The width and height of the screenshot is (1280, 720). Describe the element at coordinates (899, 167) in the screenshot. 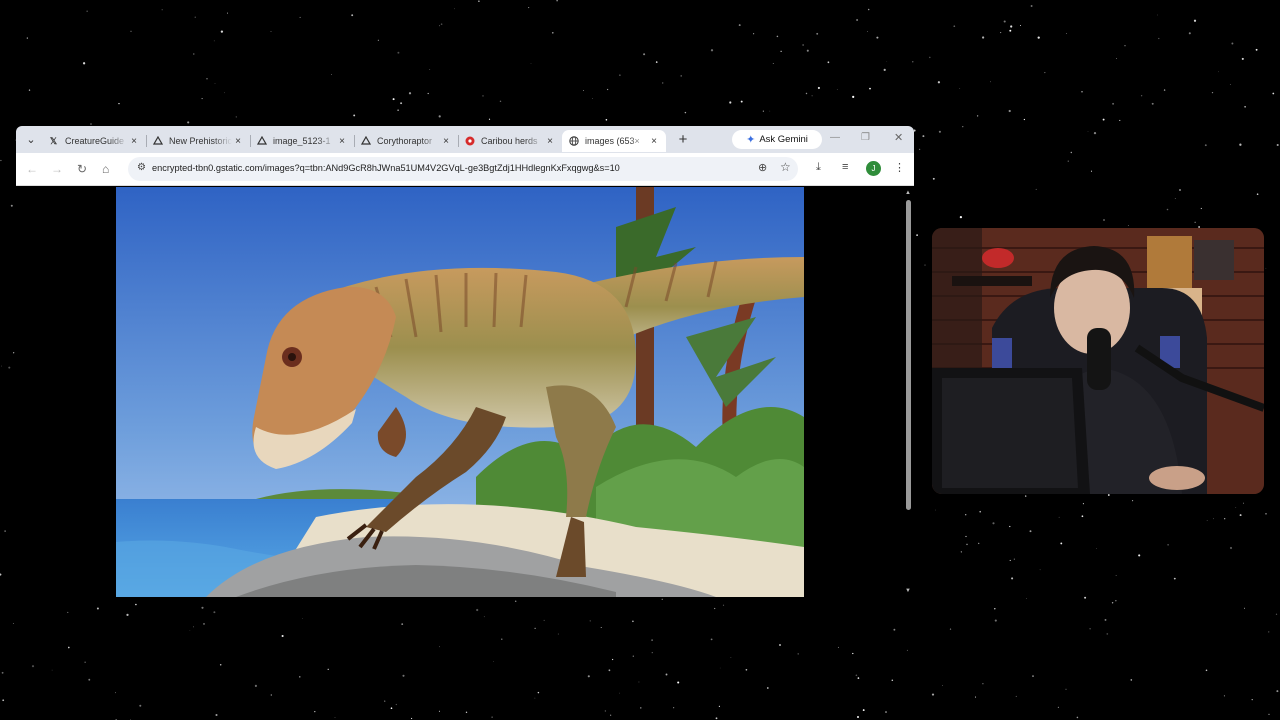

I see `more-menu-icon: ⋮` at that location.